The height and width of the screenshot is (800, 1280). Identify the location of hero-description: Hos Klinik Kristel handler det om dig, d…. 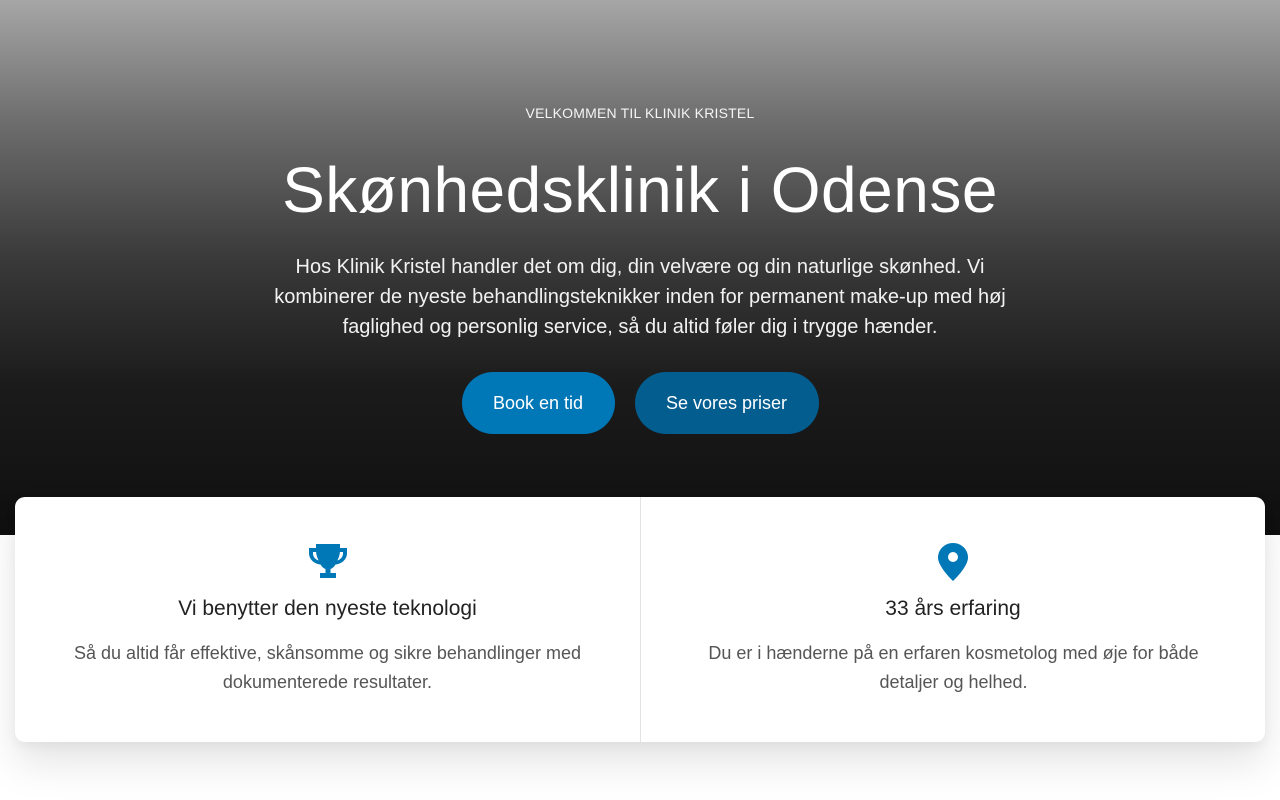
(640, 297).